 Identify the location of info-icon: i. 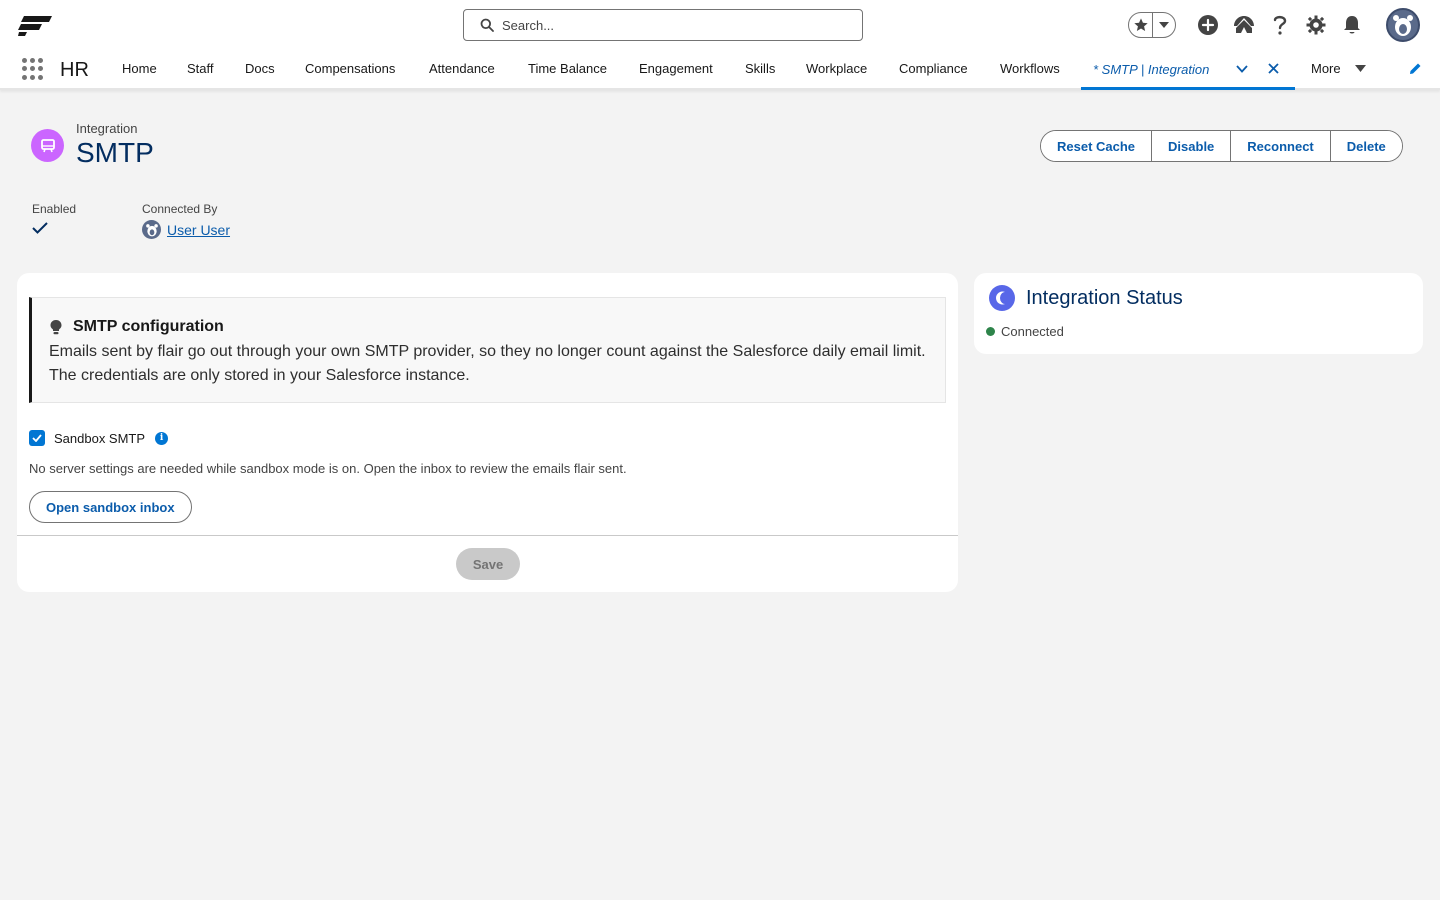
(162, 438).